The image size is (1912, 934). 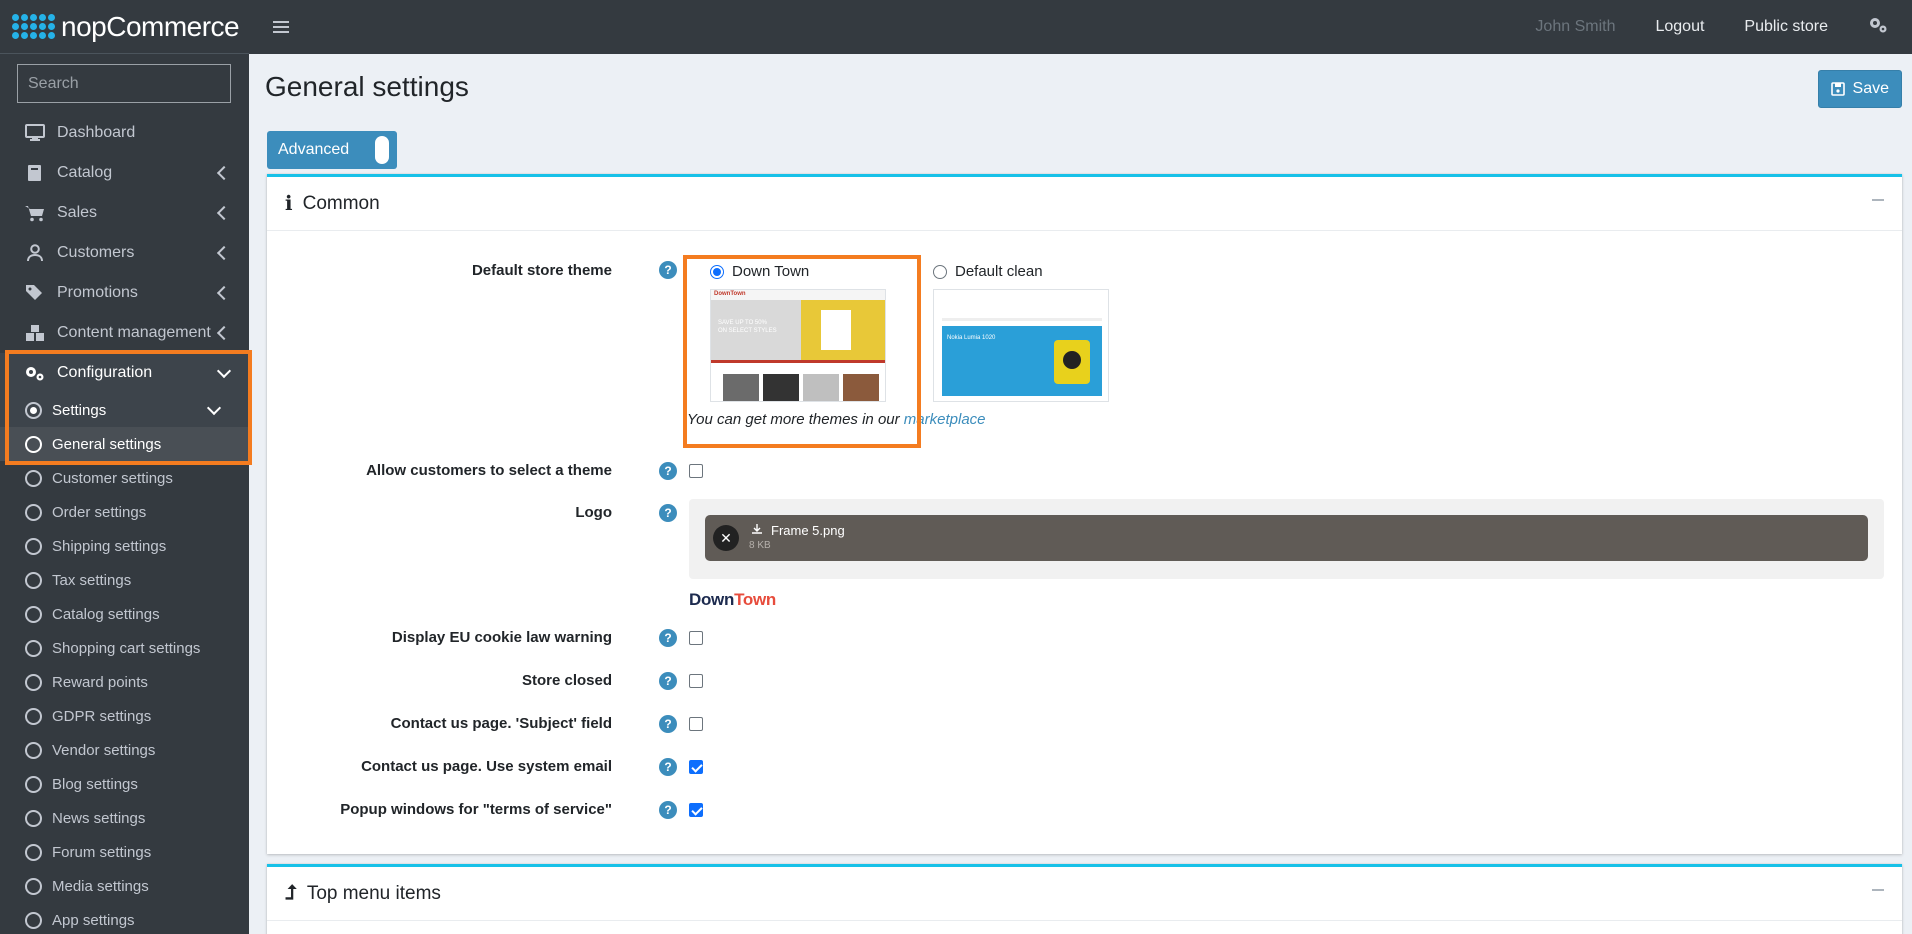 I want to click on circle-dot-icon, so click(x=33, y=410).